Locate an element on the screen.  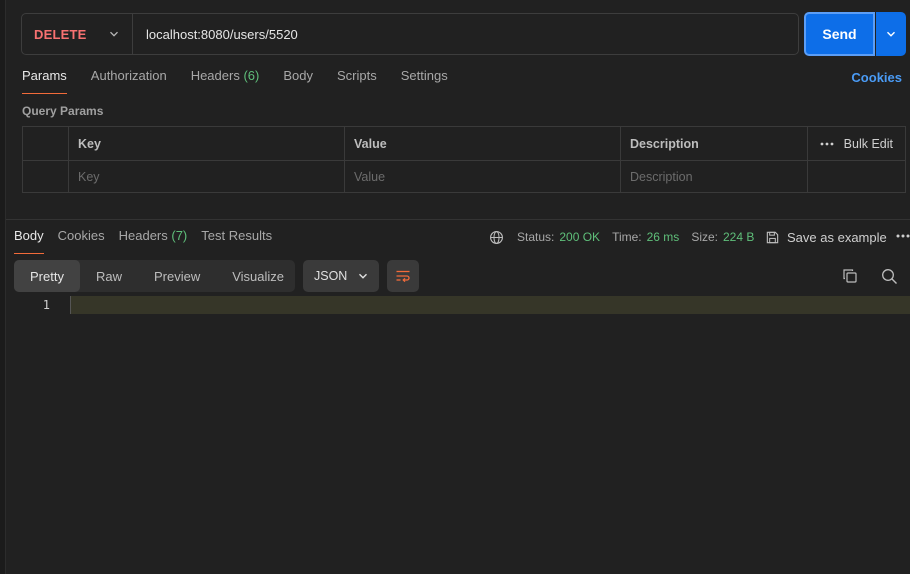
view-preview-button: Preview is located at coordinates (177, 276).